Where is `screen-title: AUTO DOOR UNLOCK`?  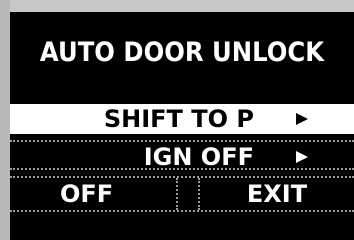 screen-title: AUTO DOOR UNLOCK is located at coordinates (182, 52).